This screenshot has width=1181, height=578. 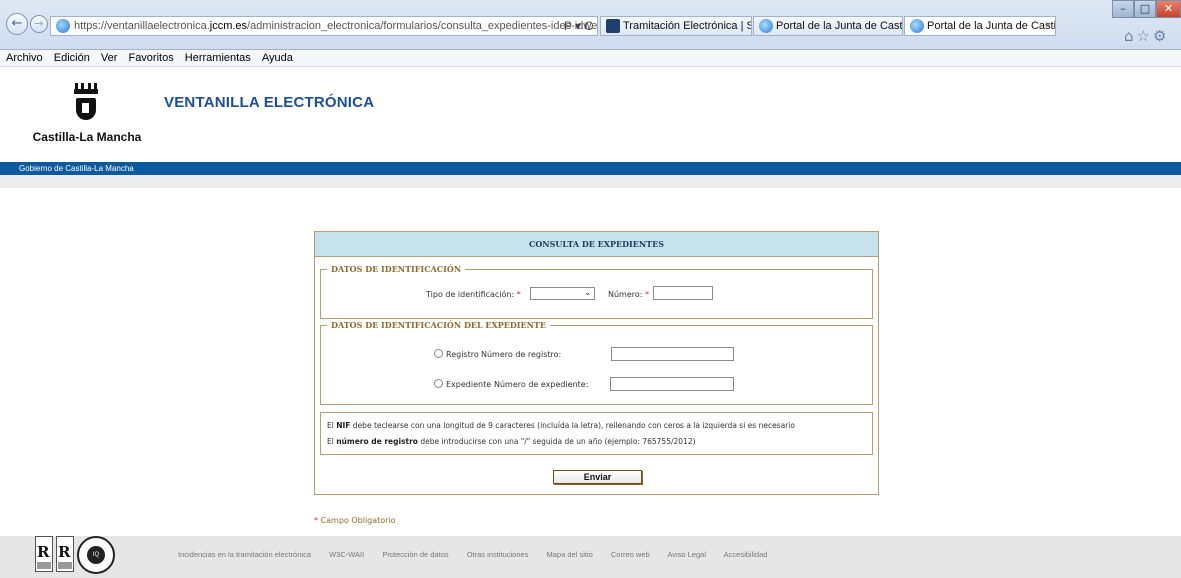 What do you see at coordinates (1161, 36) in the screenshot?
I see `gear-icon: ⚙` at bounding box center [1161, 36].